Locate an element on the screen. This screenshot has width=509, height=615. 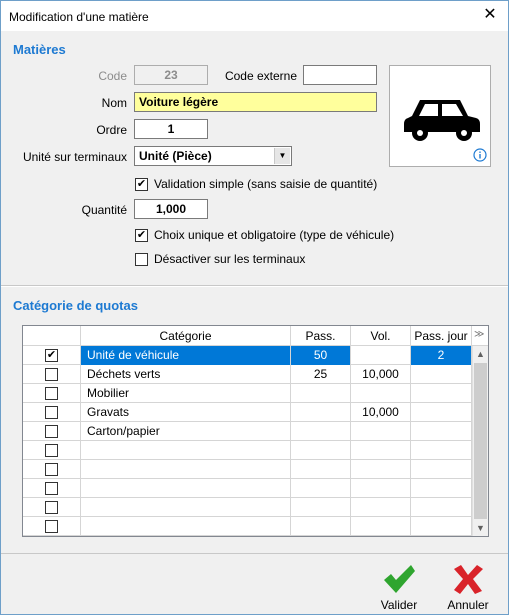
window-title: Modification d'une matière is located at coordinates (79, 17).